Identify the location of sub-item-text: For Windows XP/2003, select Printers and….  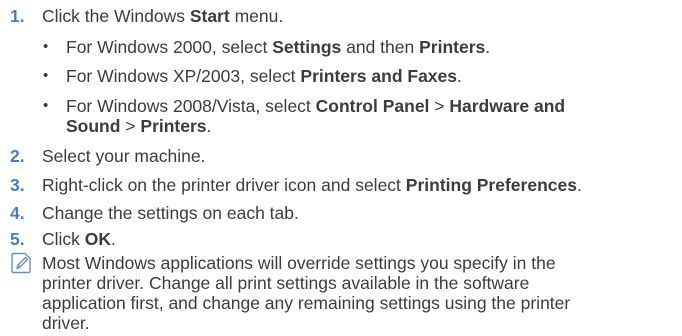
(264, 76).